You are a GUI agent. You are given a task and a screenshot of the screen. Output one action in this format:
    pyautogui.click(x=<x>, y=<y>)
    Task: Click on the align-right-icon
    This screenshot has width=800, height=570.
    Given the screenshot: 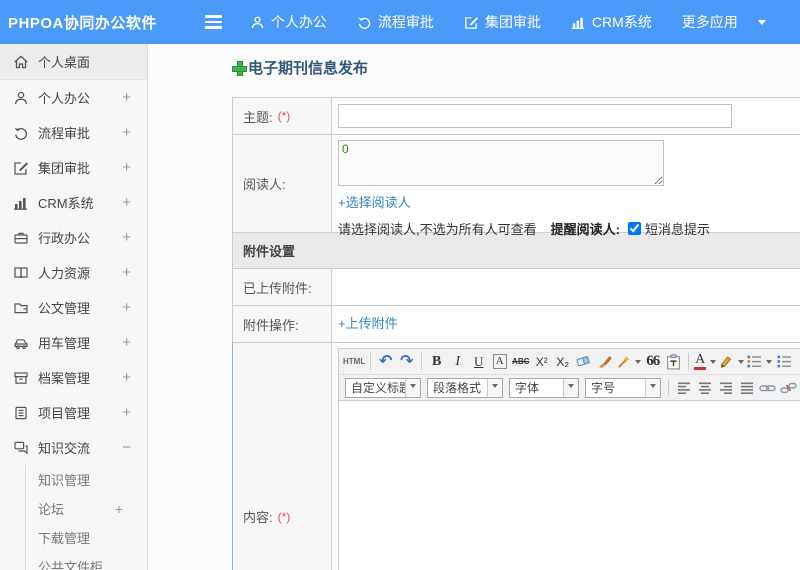 What is the action you would take?
    pyautogui.click(x=725, y=388)
    